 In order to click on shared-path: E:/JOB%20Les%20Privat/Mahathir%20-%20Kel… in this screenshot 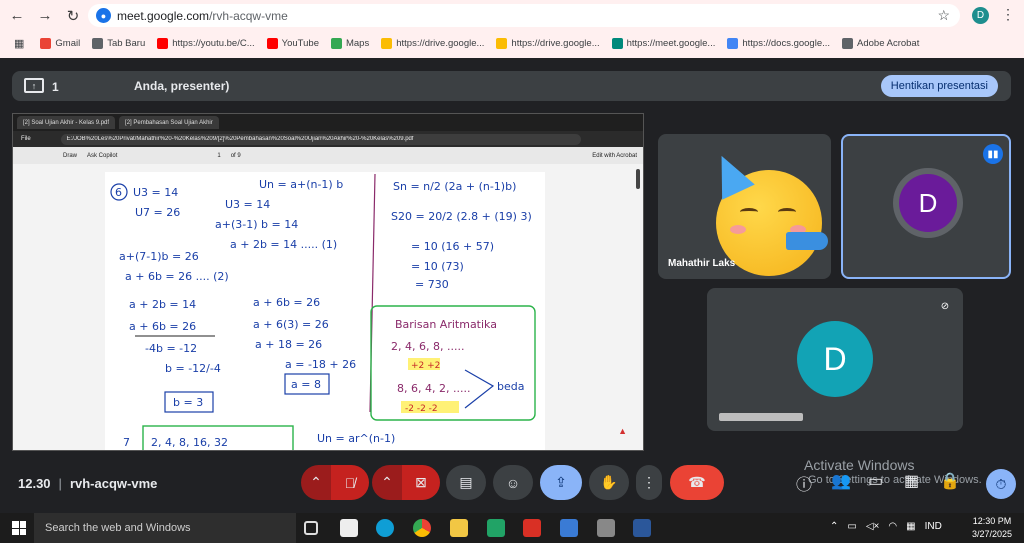, I will do `click(320, 139)`.